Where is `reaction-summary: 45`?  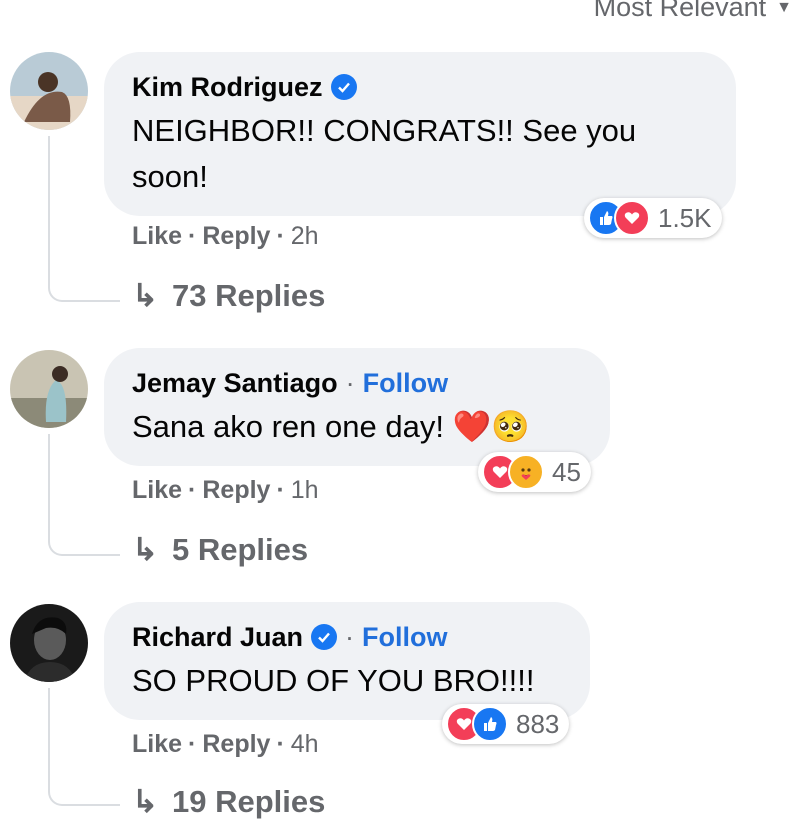 reaction-summary: 45 is located at coordinates (534, 472).